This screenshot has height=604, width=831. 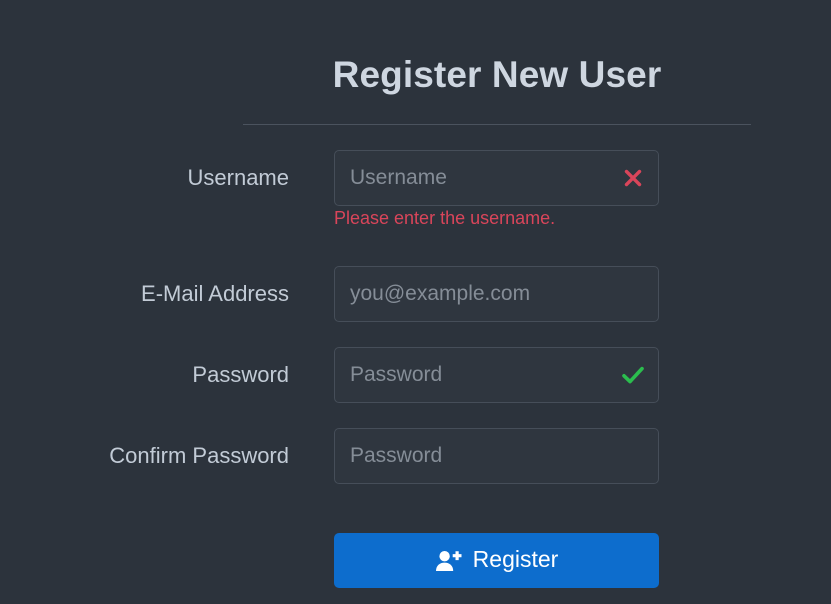 What do you see at coordinates (497, 74) in the screenshot?
I see `page-title: Register New User` at bounding box center [497, 74].